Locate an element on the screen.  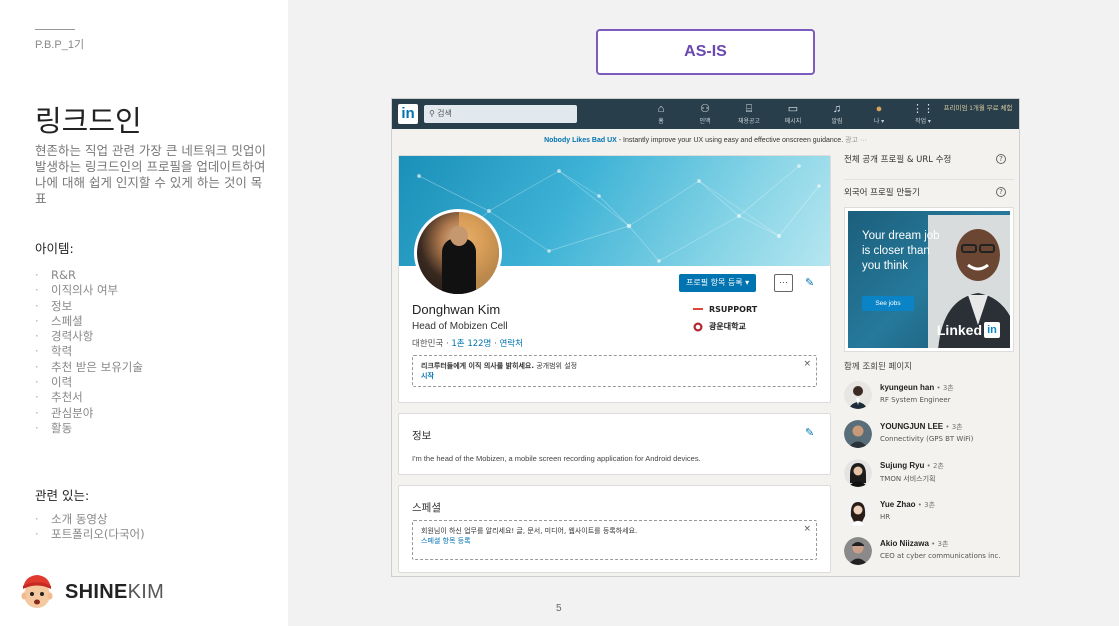
list-item: 추천 받은 보유기술 is located at coordinates (89, 367).